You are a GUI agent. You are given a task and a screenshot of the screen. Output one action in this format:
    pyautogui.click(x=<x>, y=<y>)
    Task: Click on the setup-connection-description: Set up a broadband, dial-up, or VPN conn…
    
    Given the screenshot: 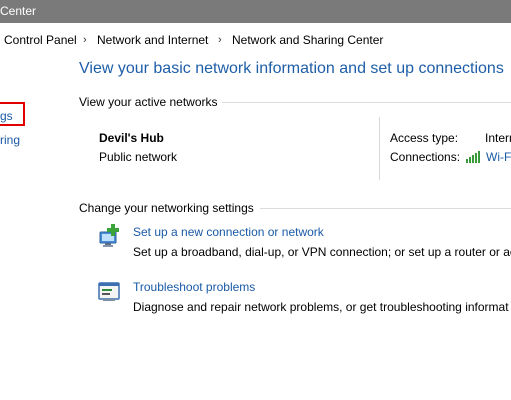 What is the action you would take?
    pyautogui.click(x=322, y=252)
    